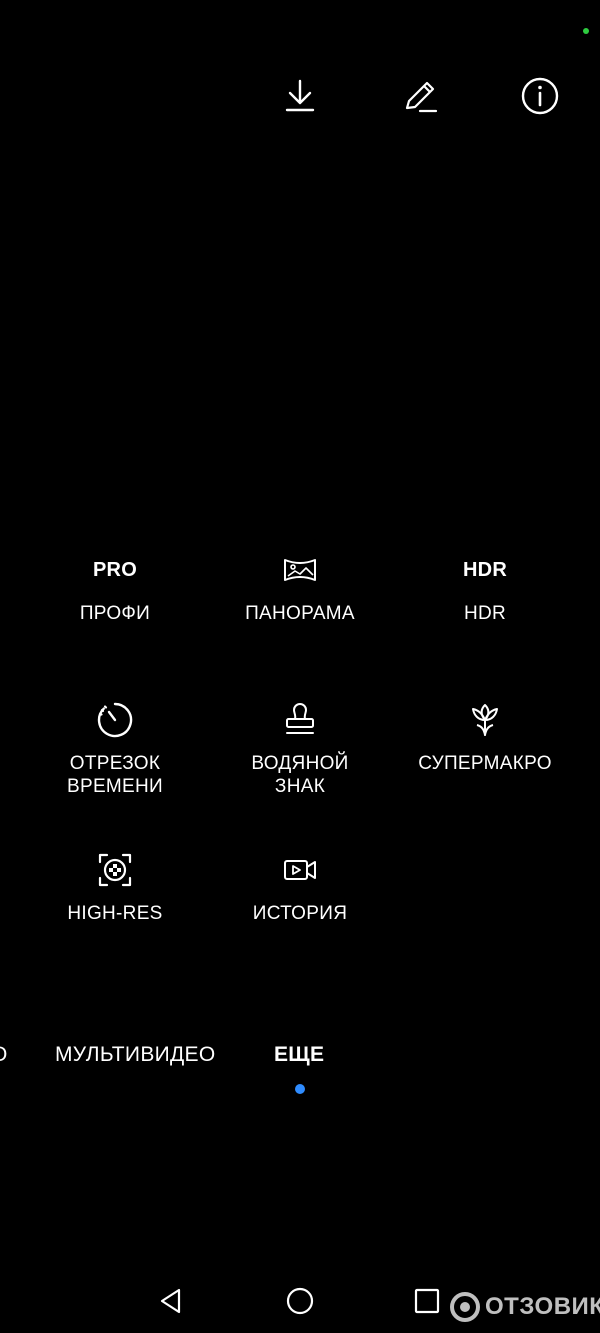  Describe the element at coordinates (542, 1306) in the screenshot. I see `watermark-text: ОТЗОВИК` at that location.